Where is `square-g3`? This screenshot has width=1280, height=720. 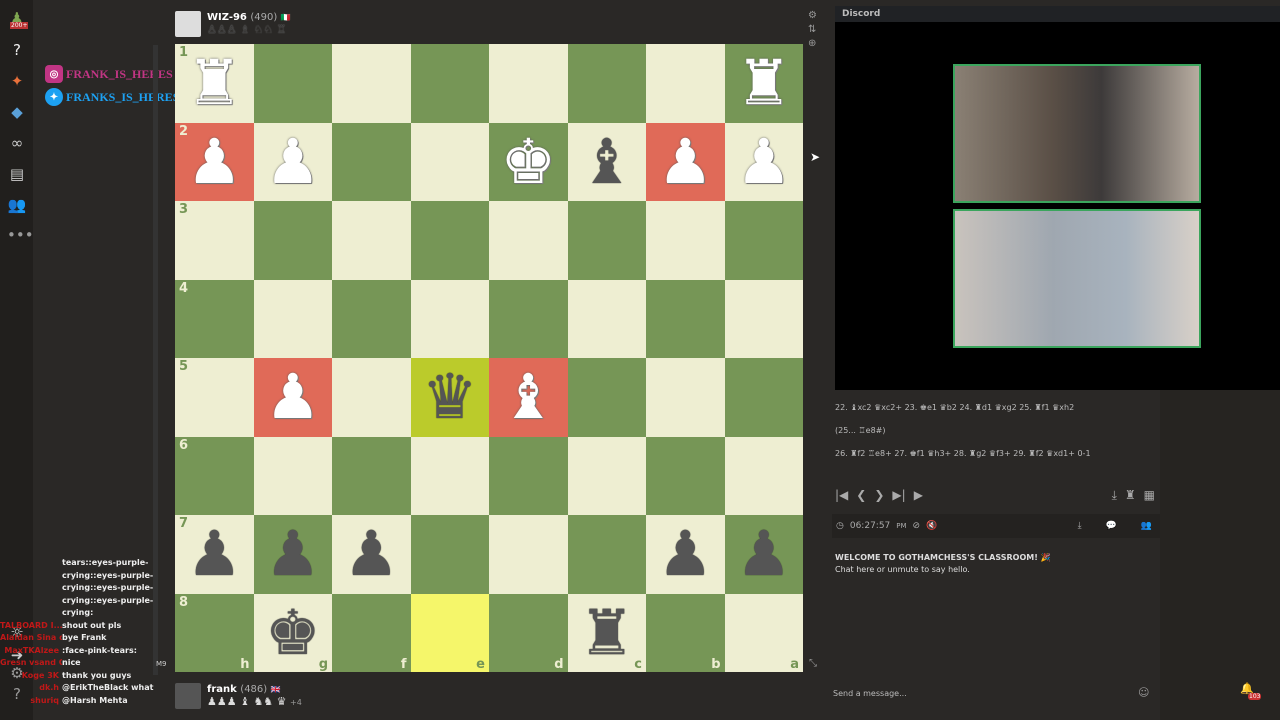
square-g3 is located at coordinates (292, 240).